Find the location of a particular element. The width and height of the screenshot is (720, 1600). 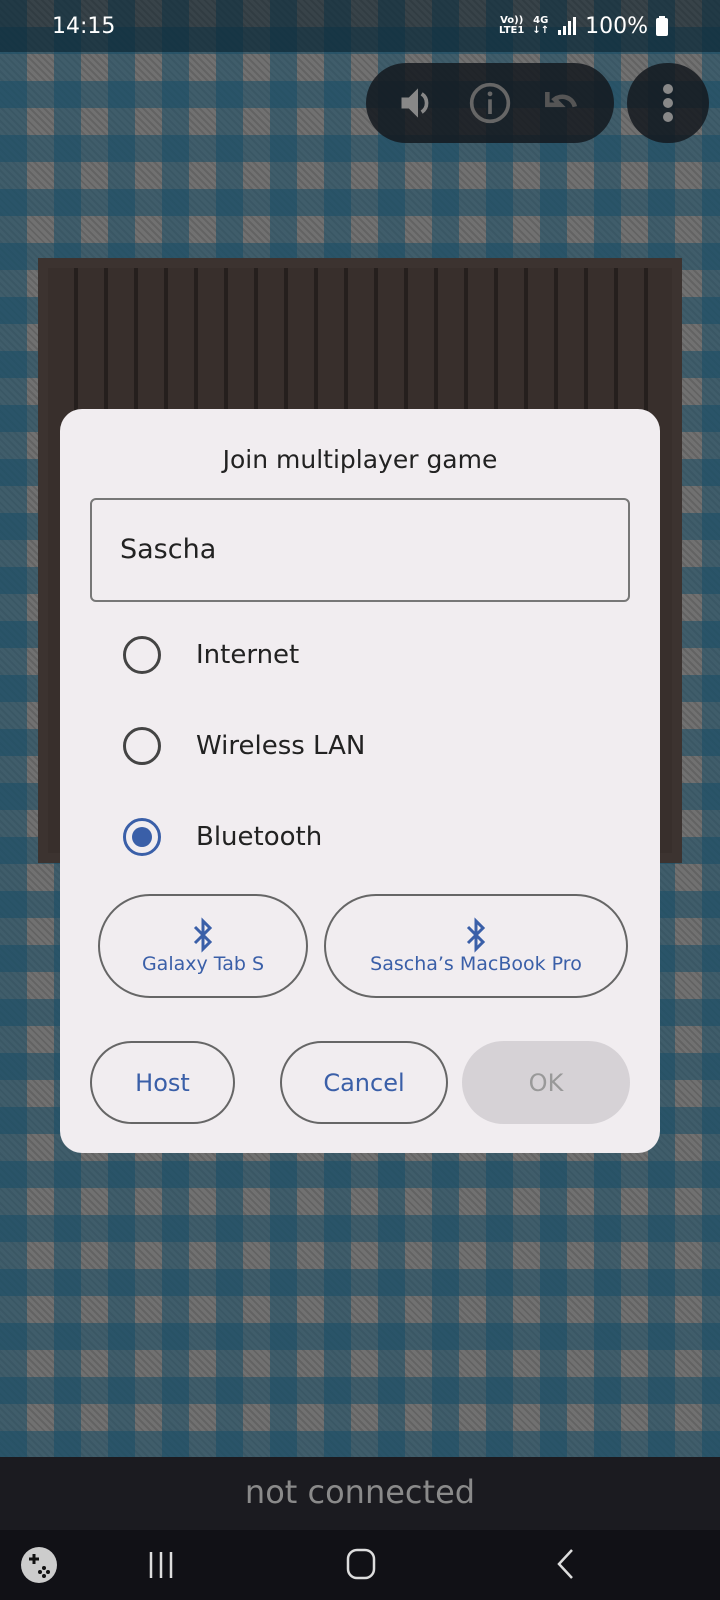

device-galaxy-tab-s: Galaxy Tab S is located at coordinates (203, 946).